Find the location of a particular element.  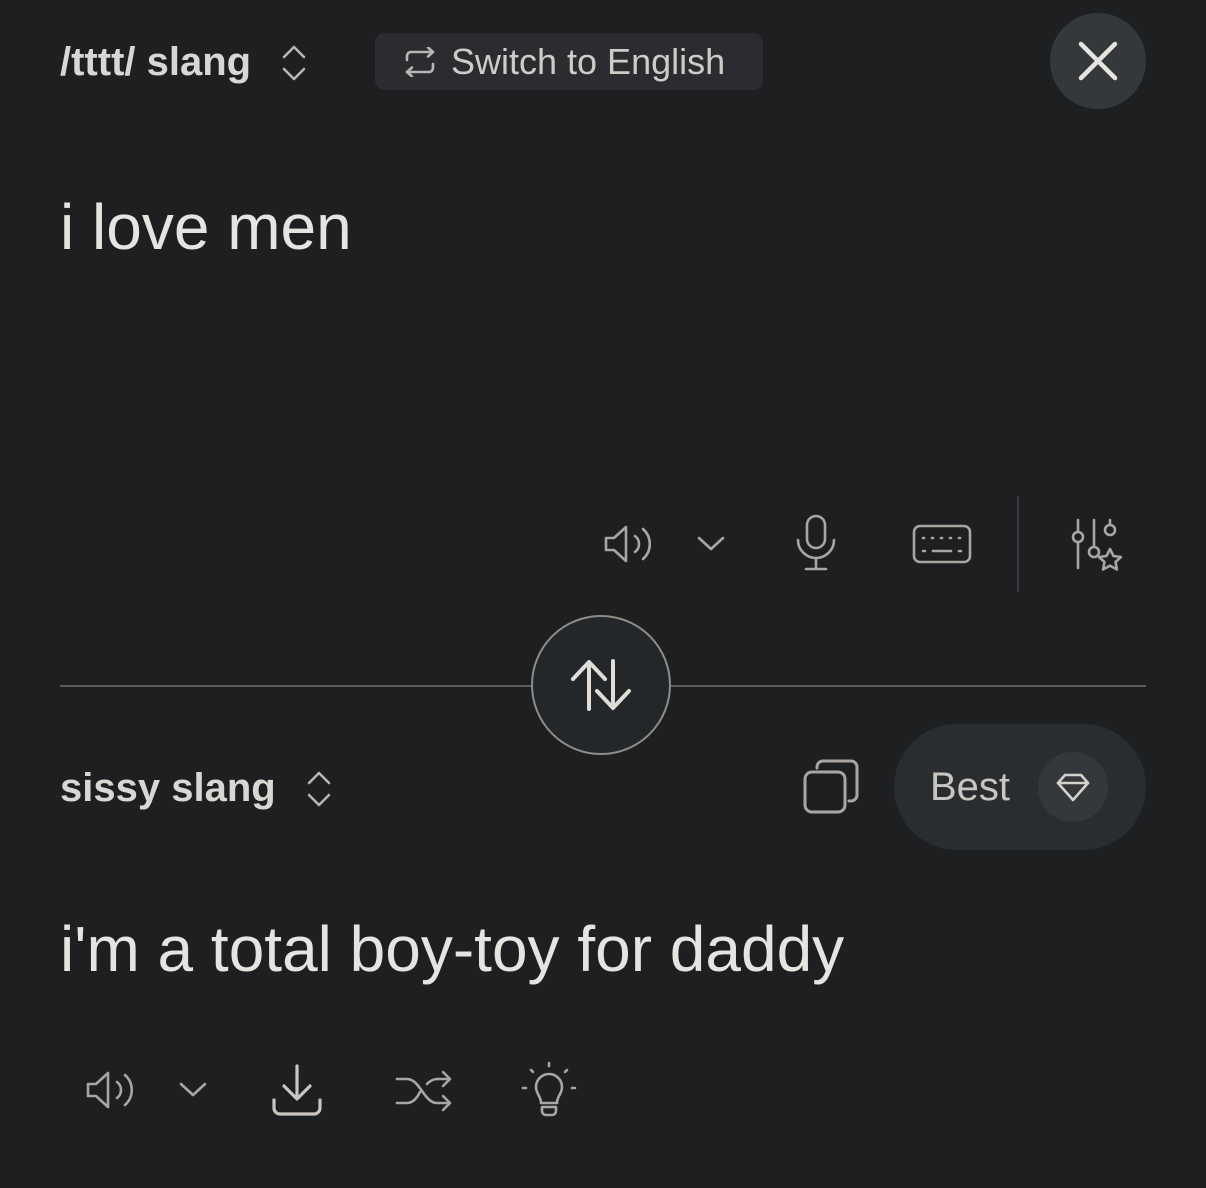

source-language-selector: /tttt/ slang is located at coordinates (183, 62).